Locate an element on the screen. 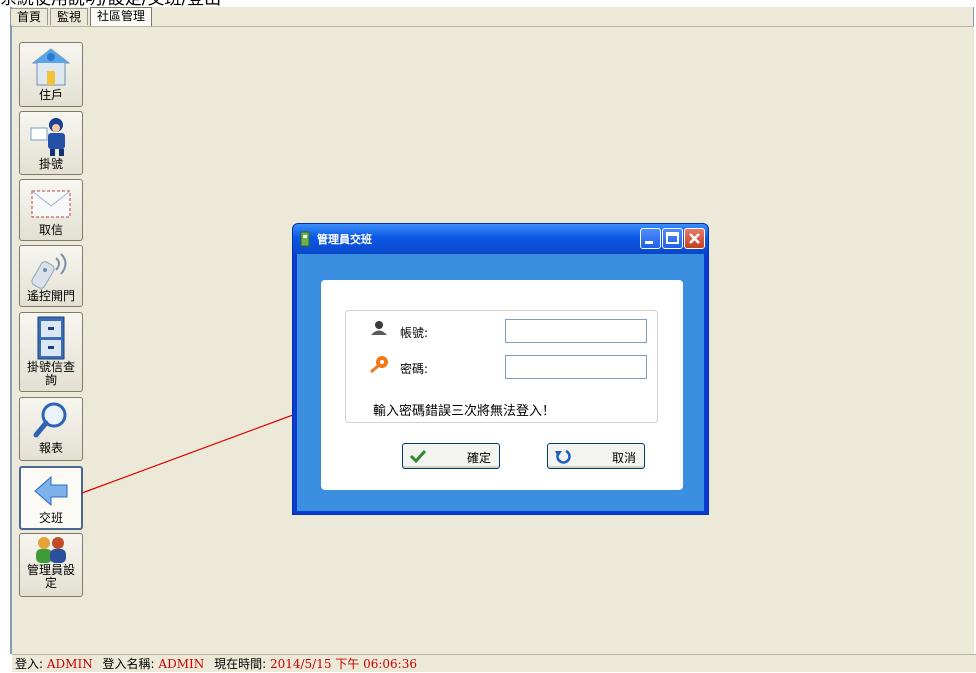 The height and width of the screenshot is (673, 976). current-time-value: 2014/5/15 下午 06:06:36 is located at coordinates (343, 664).